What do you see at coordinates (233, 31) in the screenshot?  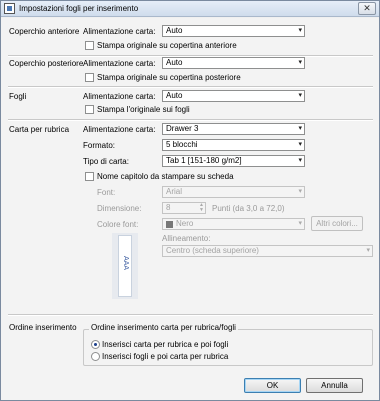 I see `front-cover-feed-select: Auto ▾` at bounding box center [233, 31].